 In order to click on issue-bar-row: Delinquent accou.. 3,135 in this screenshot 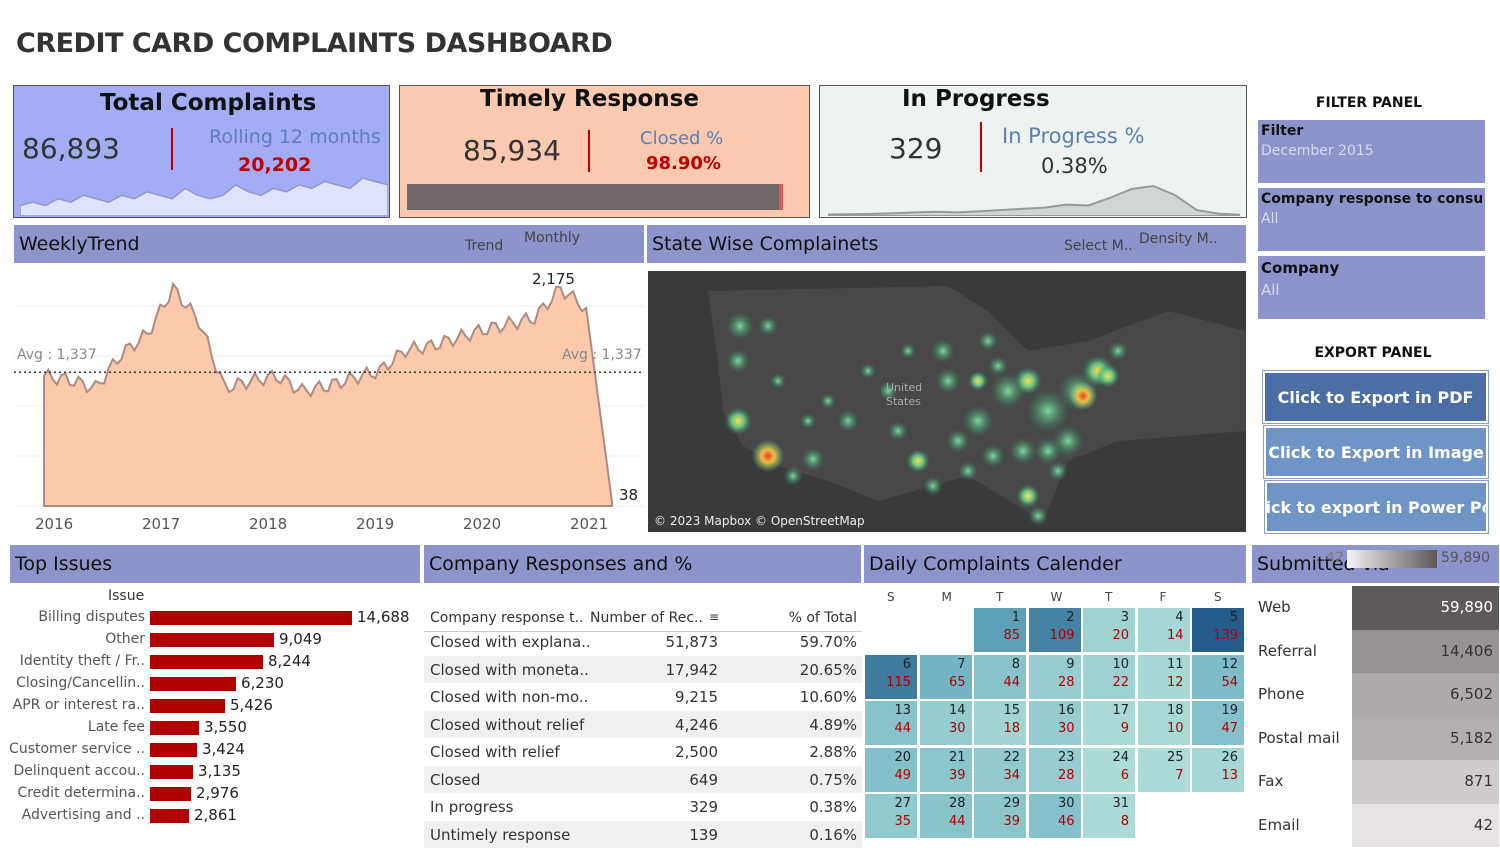, I will do `click(215, 772)`.